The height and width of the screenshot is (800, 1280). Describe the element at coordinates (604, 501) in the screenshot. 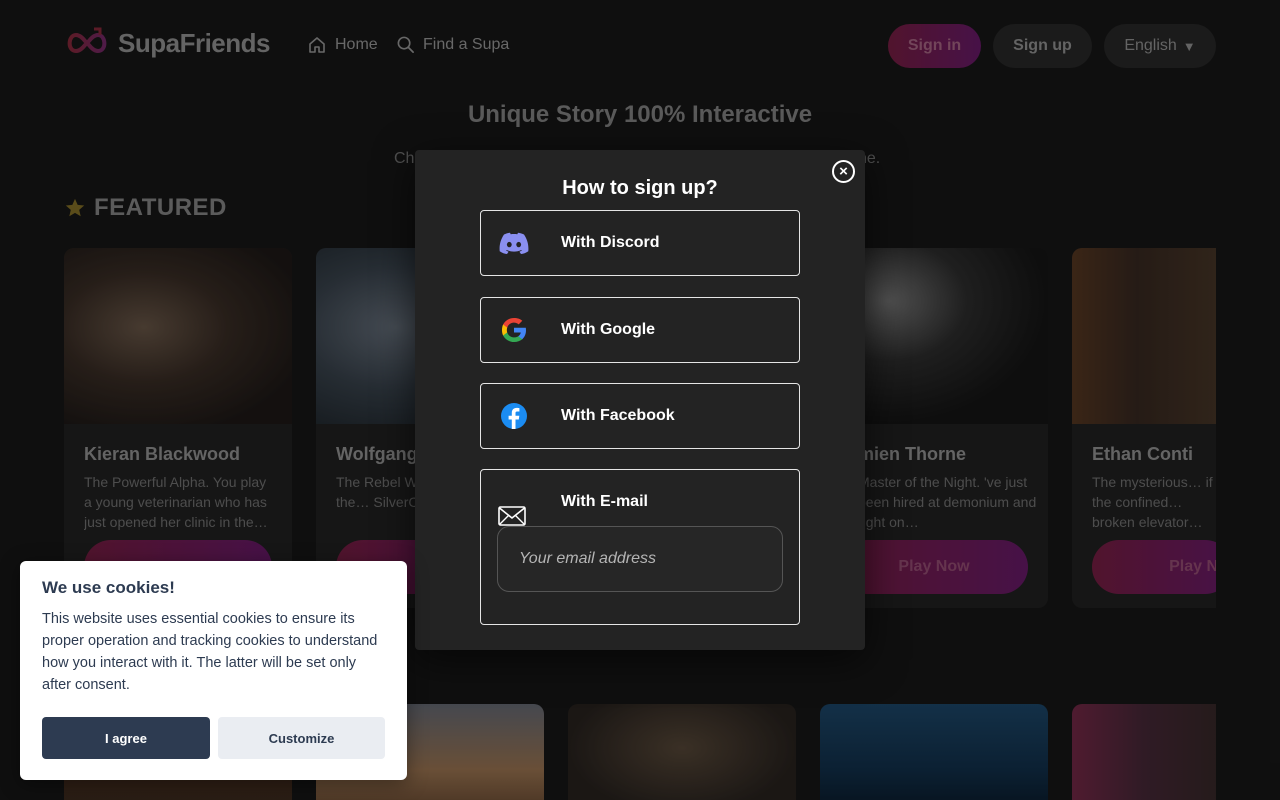

I see `signup-email-label: With E-mail` at that location.